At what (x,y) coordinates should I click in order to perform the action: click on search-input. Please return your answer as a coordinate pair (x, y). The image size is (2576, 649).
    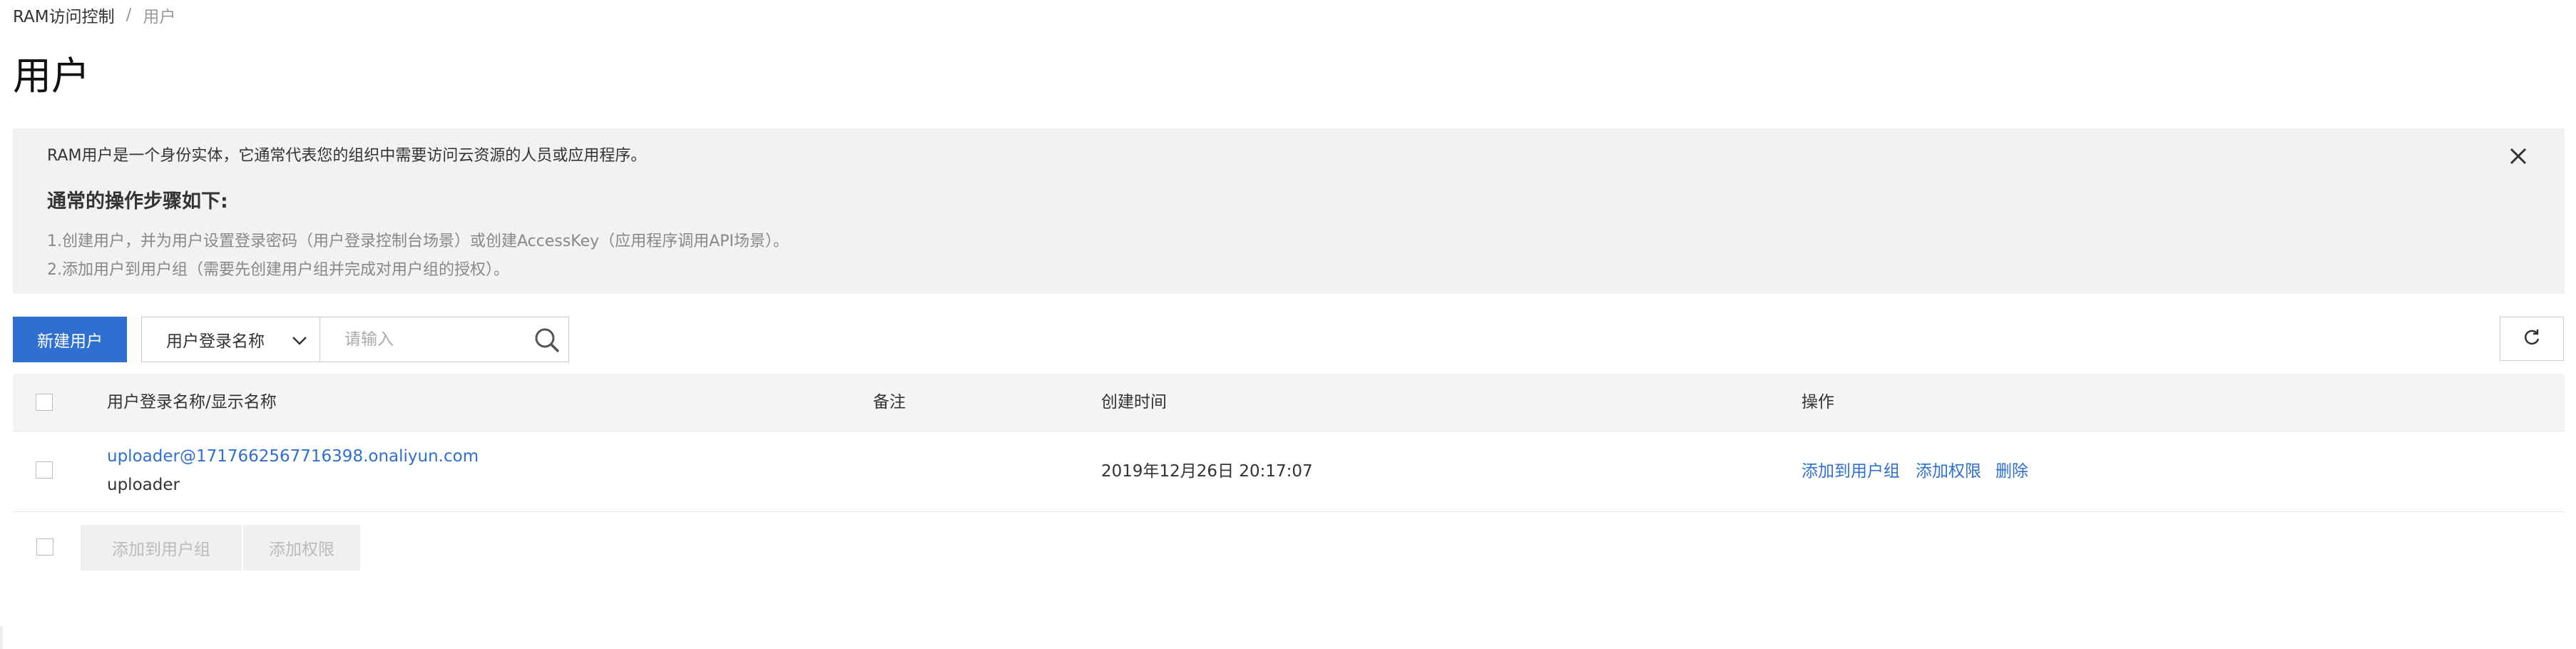
    Looking at the image, I should click on (433, 339).